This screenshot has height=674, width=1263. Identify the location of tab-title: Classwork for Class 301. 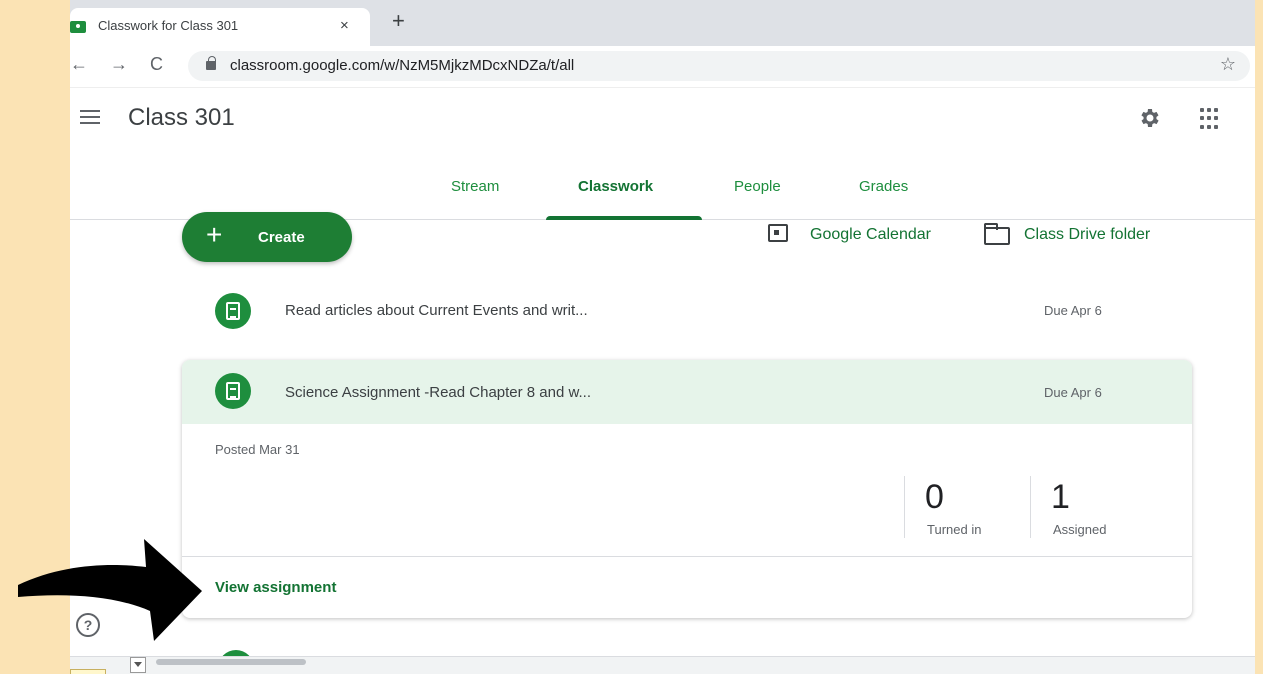
(168, 25).